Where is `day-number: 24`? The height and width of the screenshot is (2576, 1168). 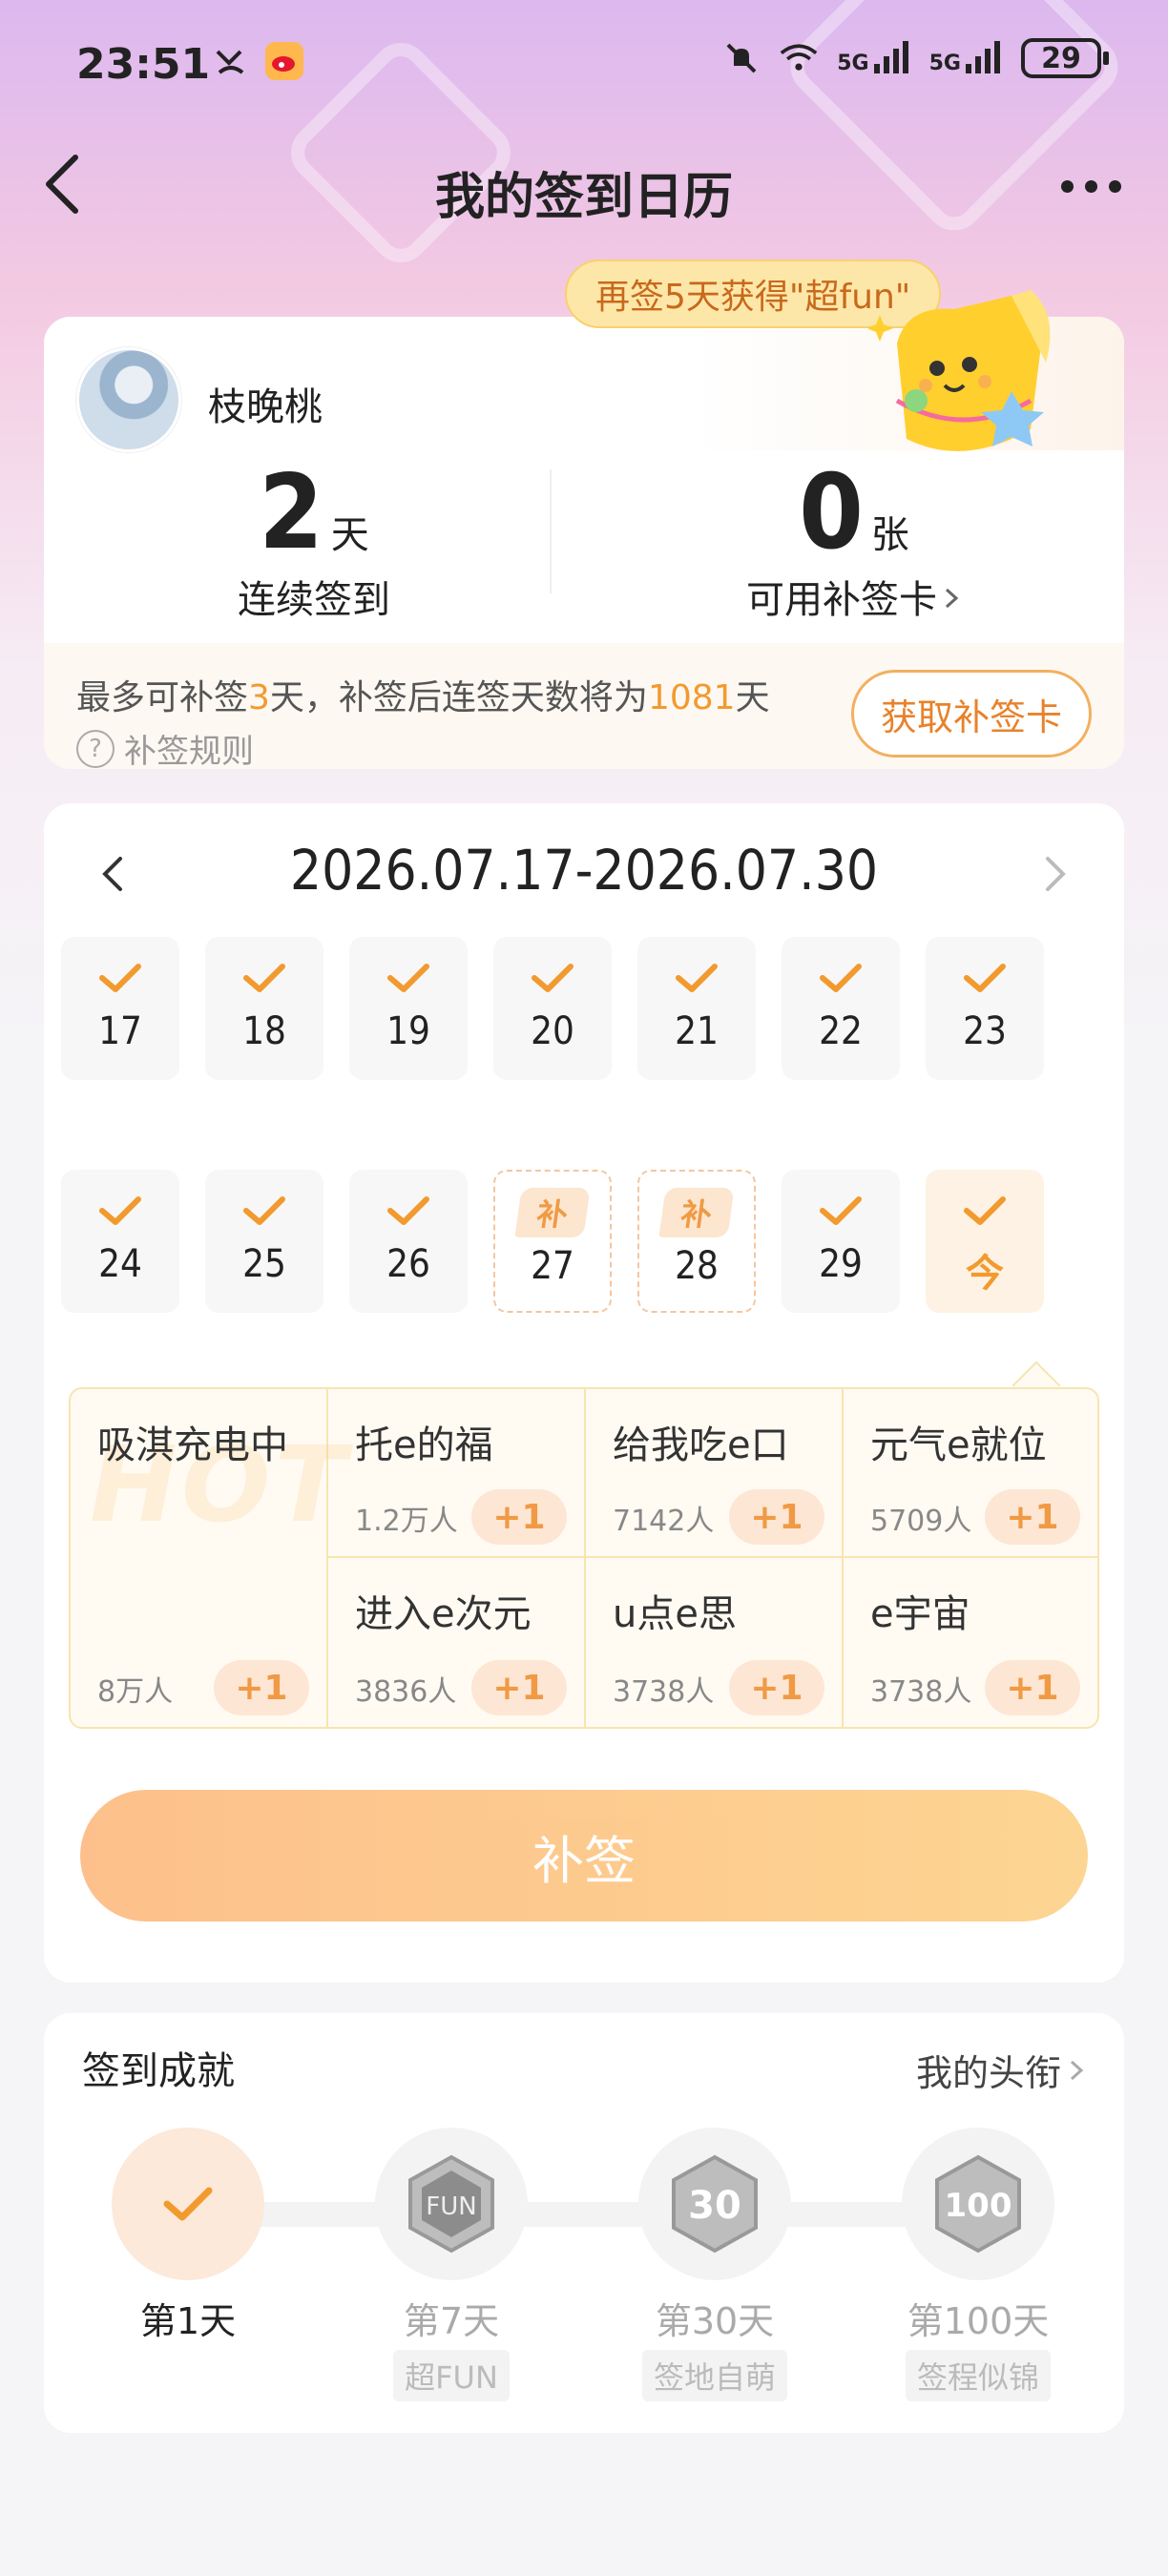 day-number: 24 is located at coordinates (120, 1264).